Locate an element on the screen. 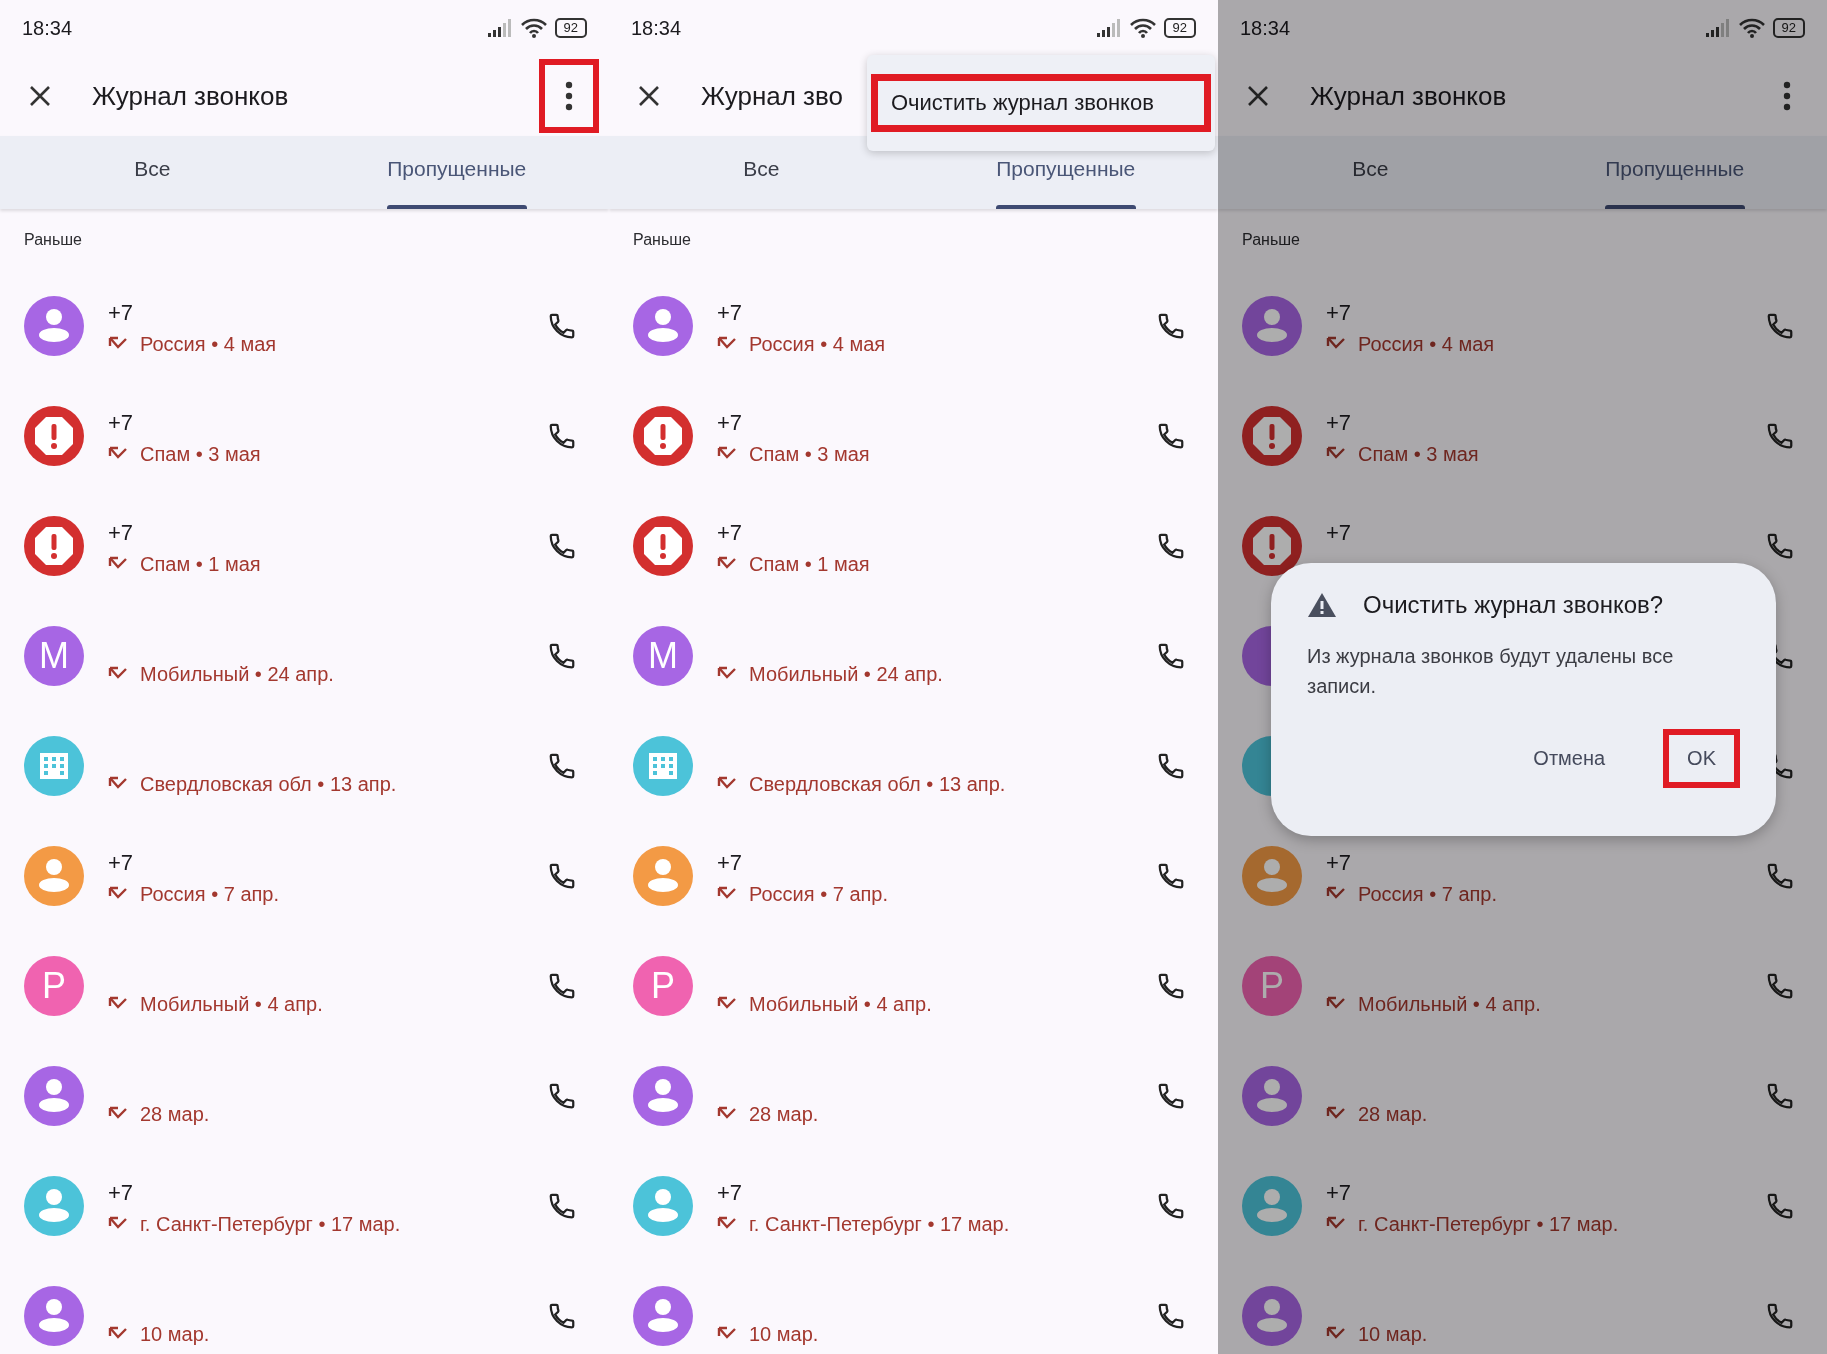 The height and width of the screenshot is (1354, 1827). more-options-button is located at coordinates (569, 96).